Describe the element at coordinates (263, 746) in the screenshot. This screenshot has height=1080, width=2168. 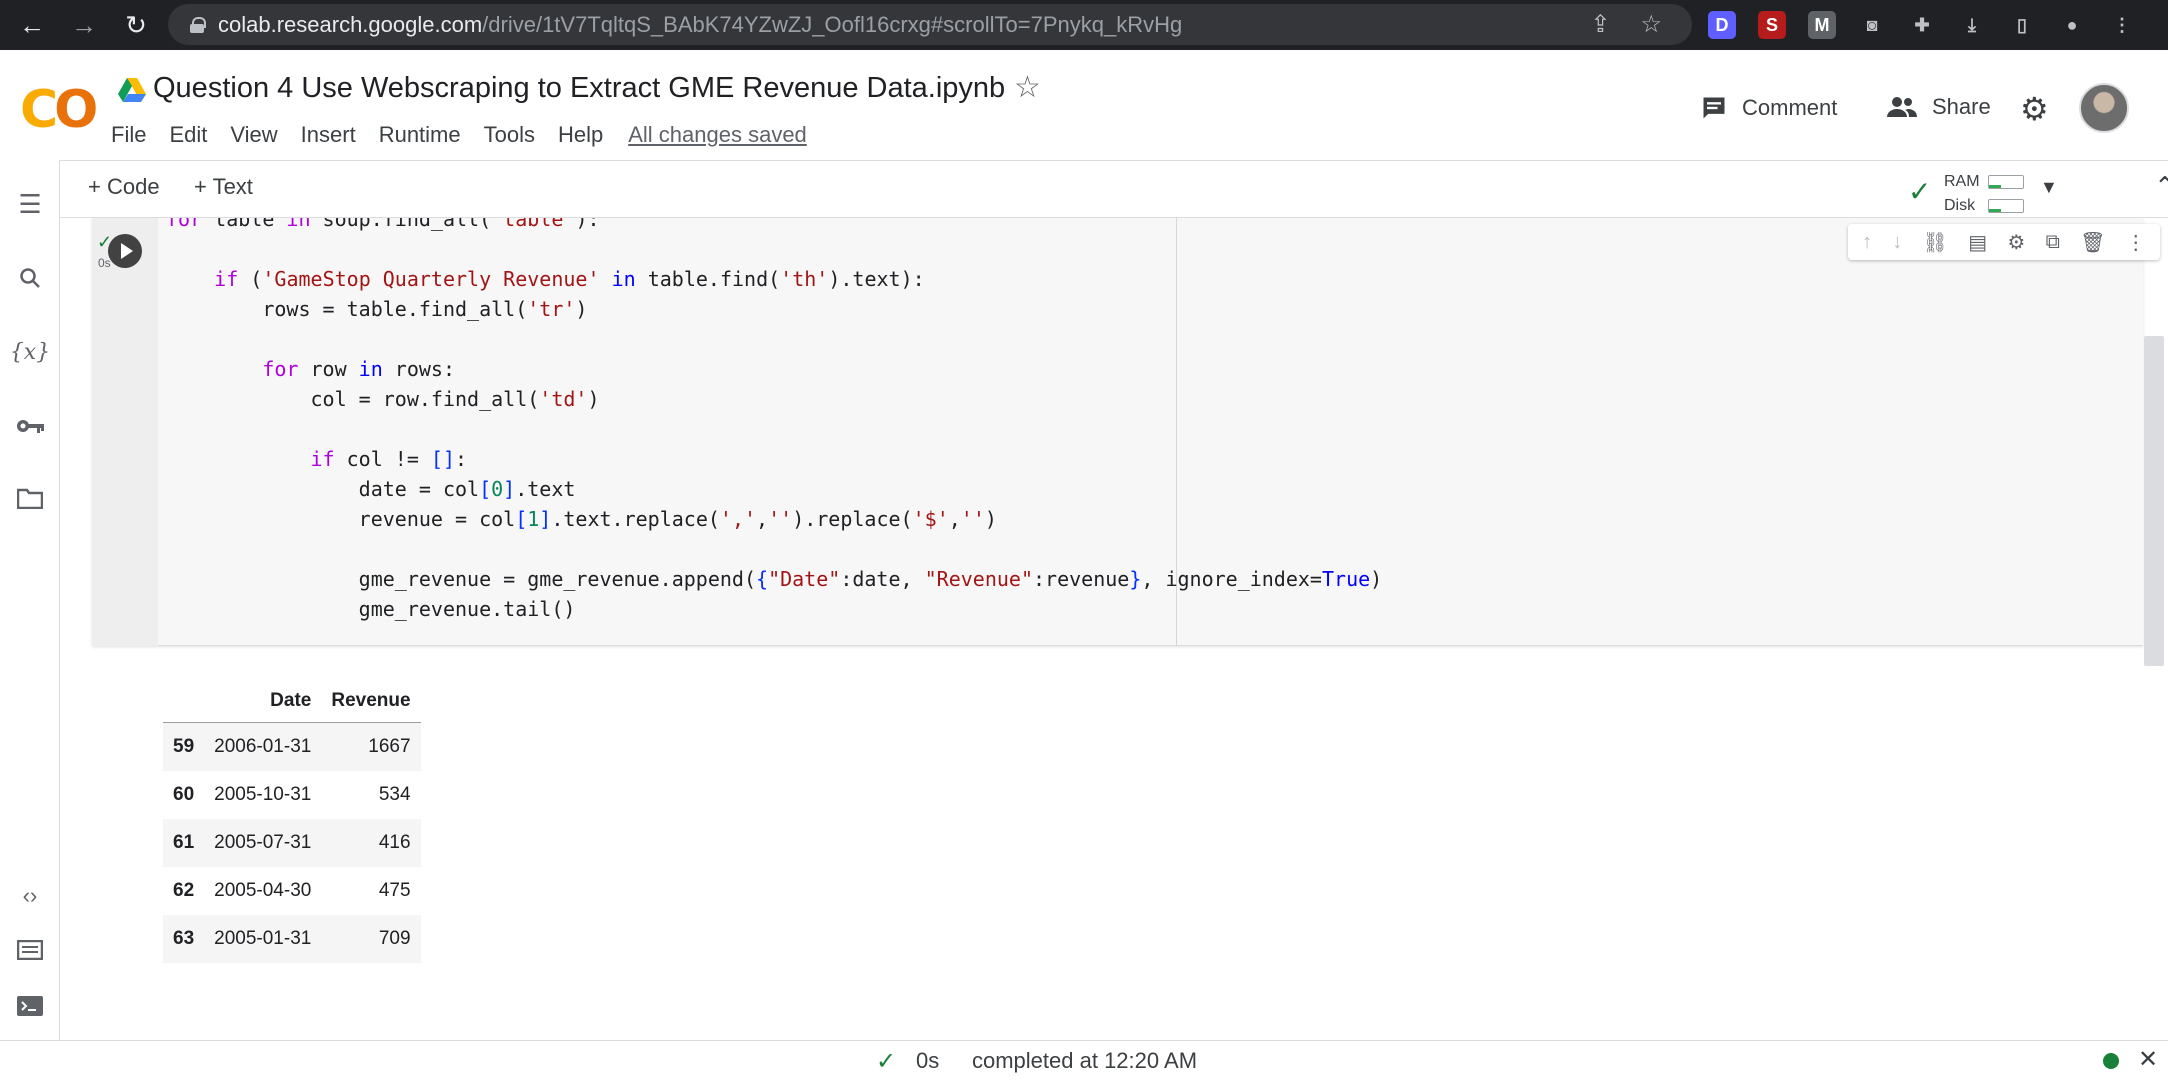
I see `row-date: 2006-01-31` at that location.